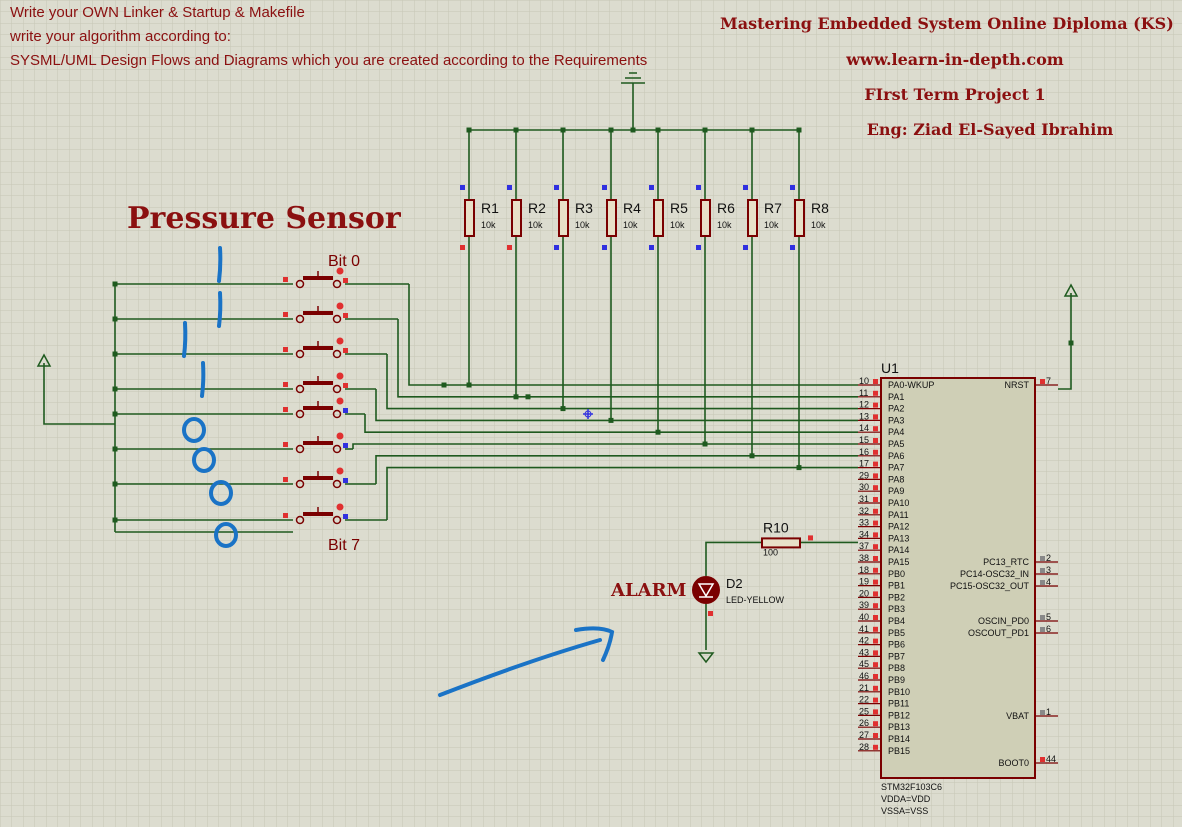  Describe the element at coordinates (906, 799) in the screenshot. I see `mcu-power-label-1: VDDA=VDD` at that location.